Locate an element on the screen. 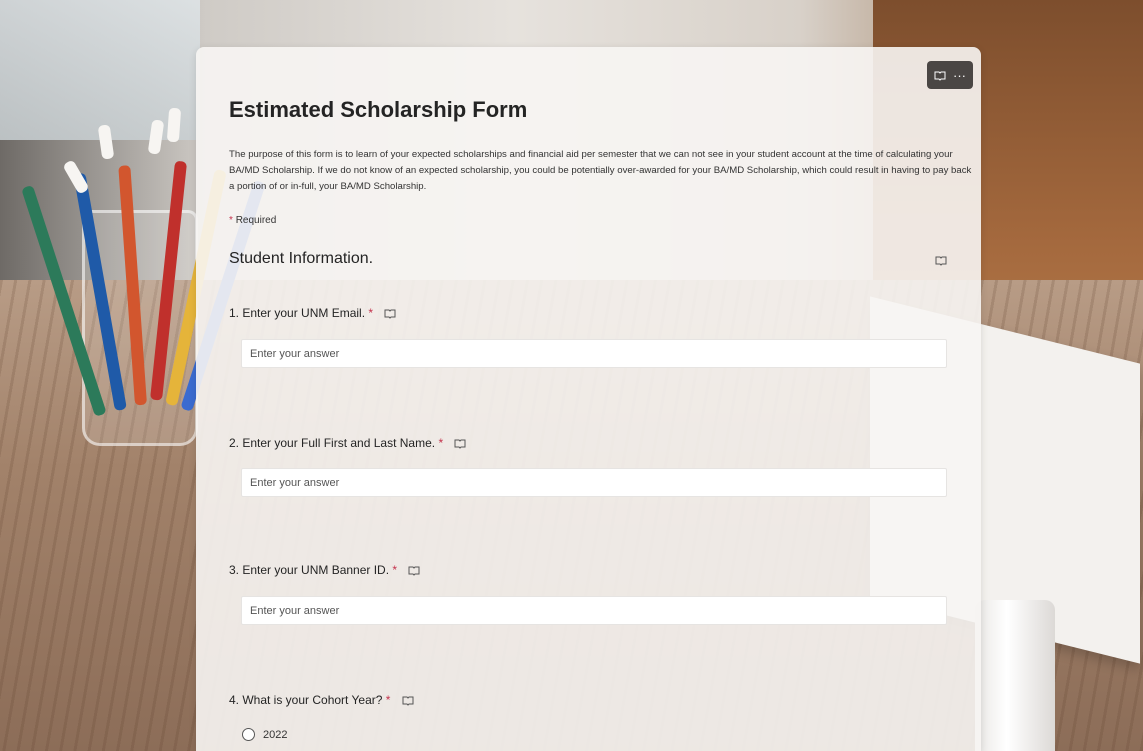  question-4-label: 4. What is your Cohort Year? * is located at coordinates (321, 700).